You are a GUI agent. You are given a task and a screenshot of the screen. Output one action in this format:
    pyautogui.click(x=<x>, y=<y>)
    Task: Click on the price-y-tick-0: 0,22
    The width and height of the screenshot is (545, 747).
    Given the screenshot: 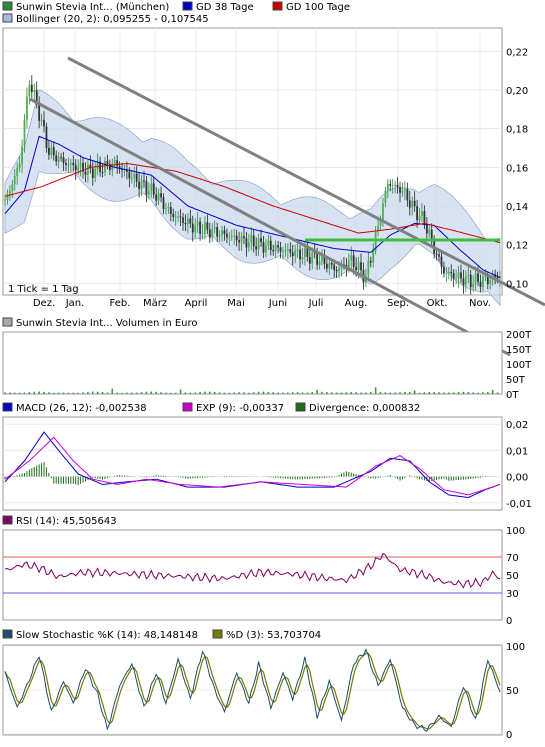 What is the action you would take?
    pyautogui.click(x=517, y=52)
    